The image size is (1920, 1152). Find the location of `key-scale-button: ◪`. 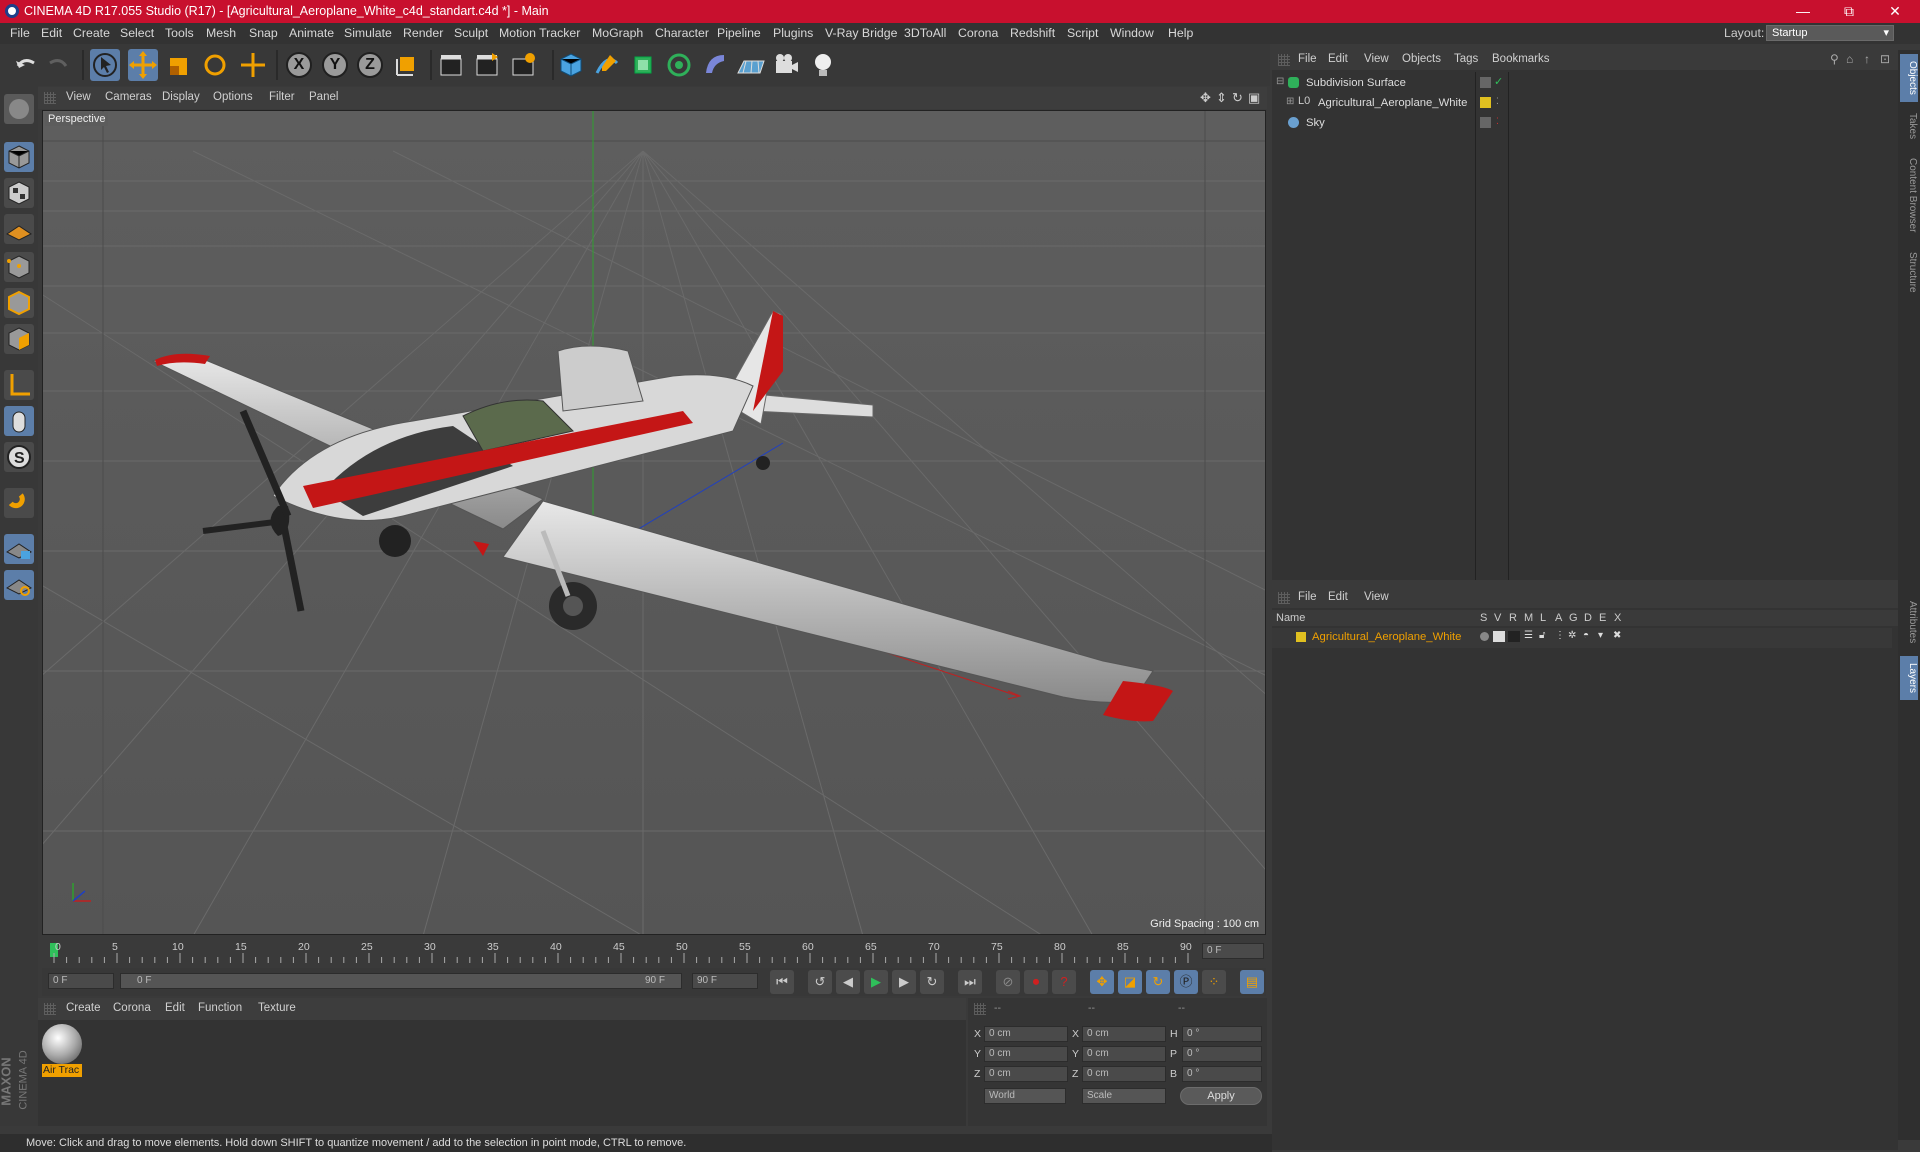

key-scale-button: ◪ is located at coordinates (1130, 982).